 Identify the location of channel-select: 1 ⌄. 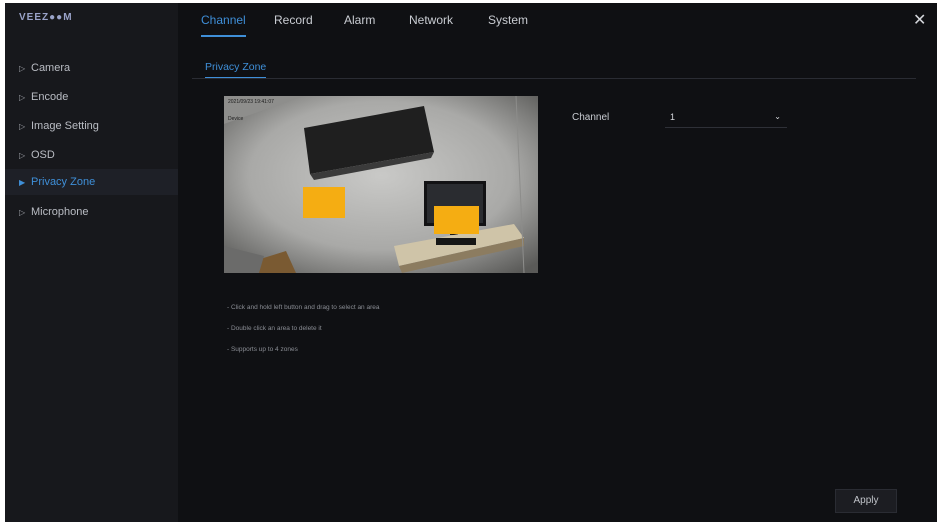
(726, 118).